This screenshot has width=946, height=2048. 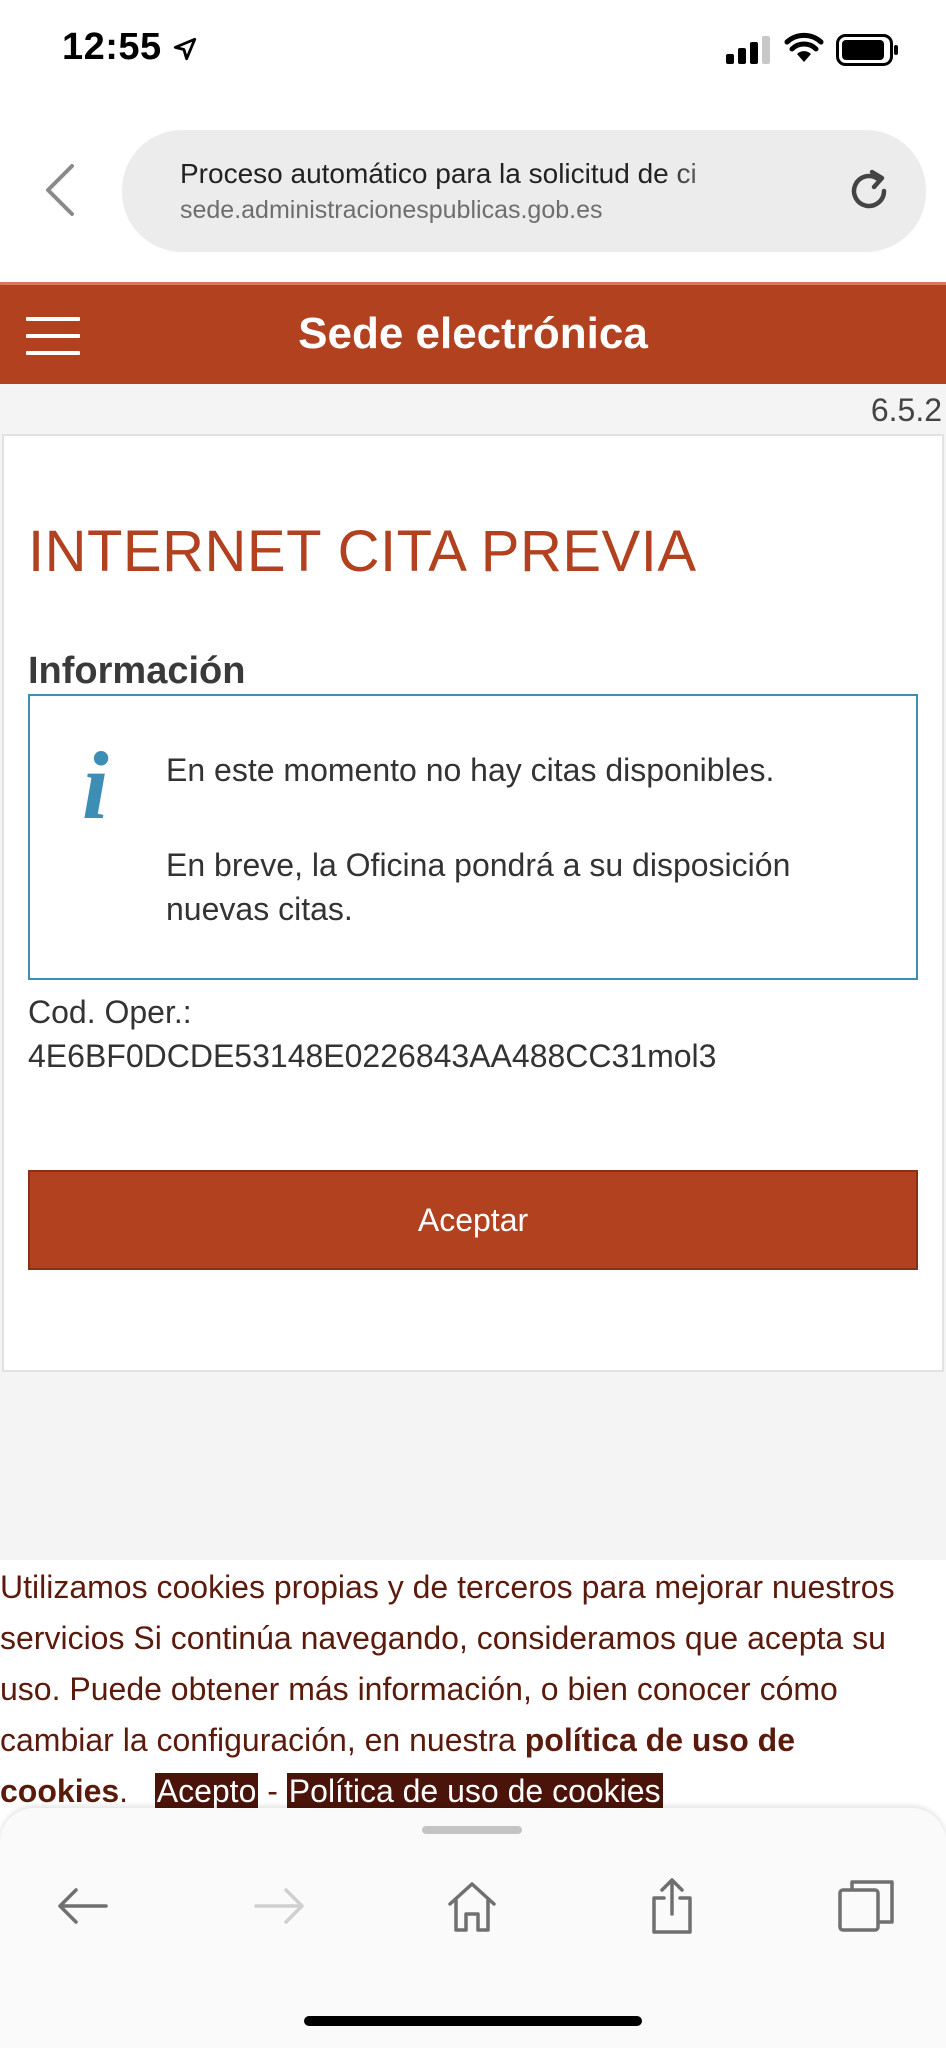 What do you see at coordinates (185, 49) in the screenshot?
I see `location-arrow-icon` at bounding box center [185, 49].